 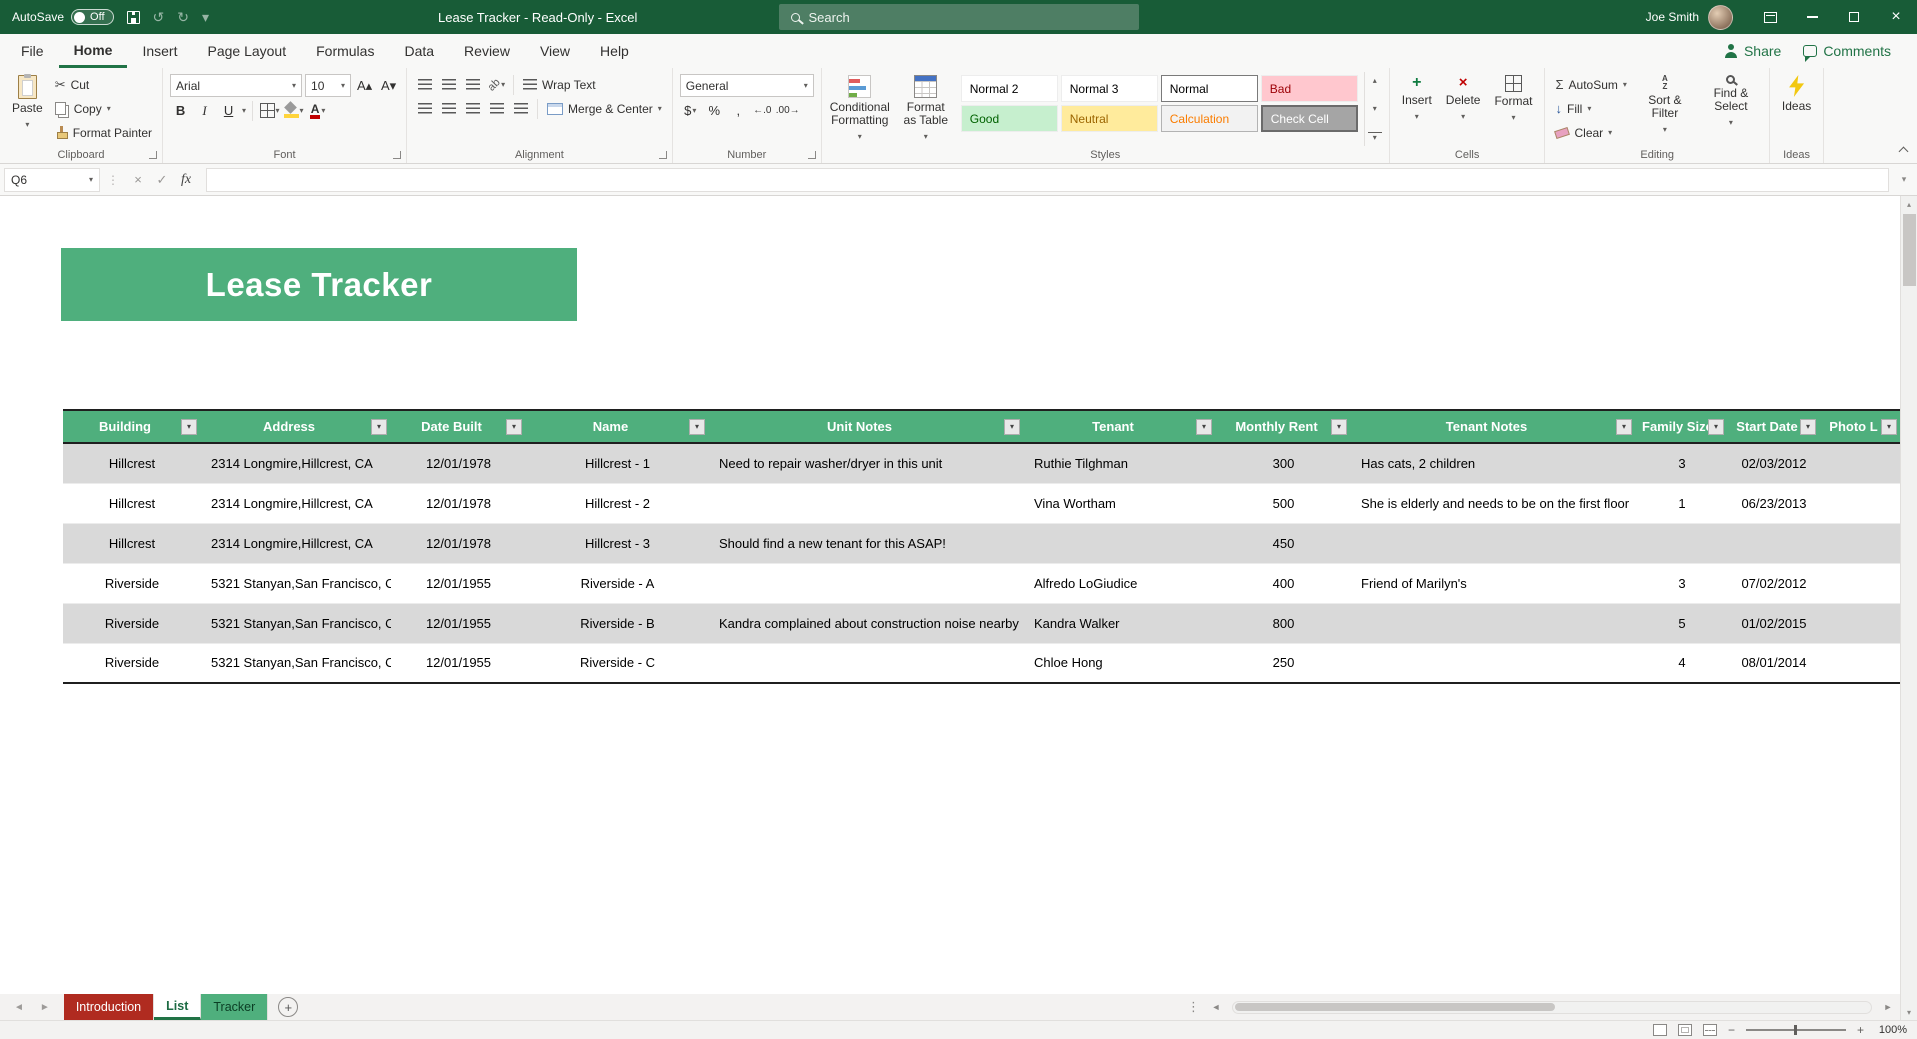 What do you see at coordinates (1684, 1030) in the screenshot?
I see `page-layout-view-button` at bounding box center [1684, 1030].